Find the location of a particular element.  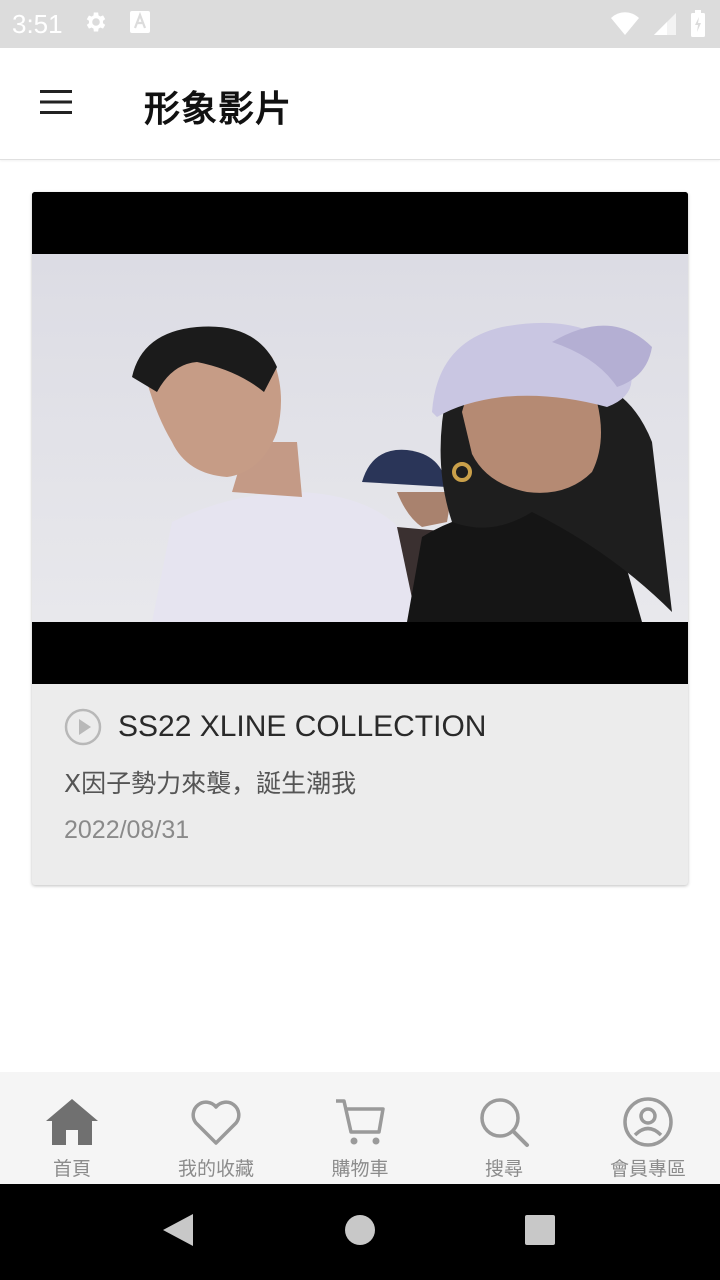

nav-label-favorites: 我的收藏 is located at coordinates (215, 1169).